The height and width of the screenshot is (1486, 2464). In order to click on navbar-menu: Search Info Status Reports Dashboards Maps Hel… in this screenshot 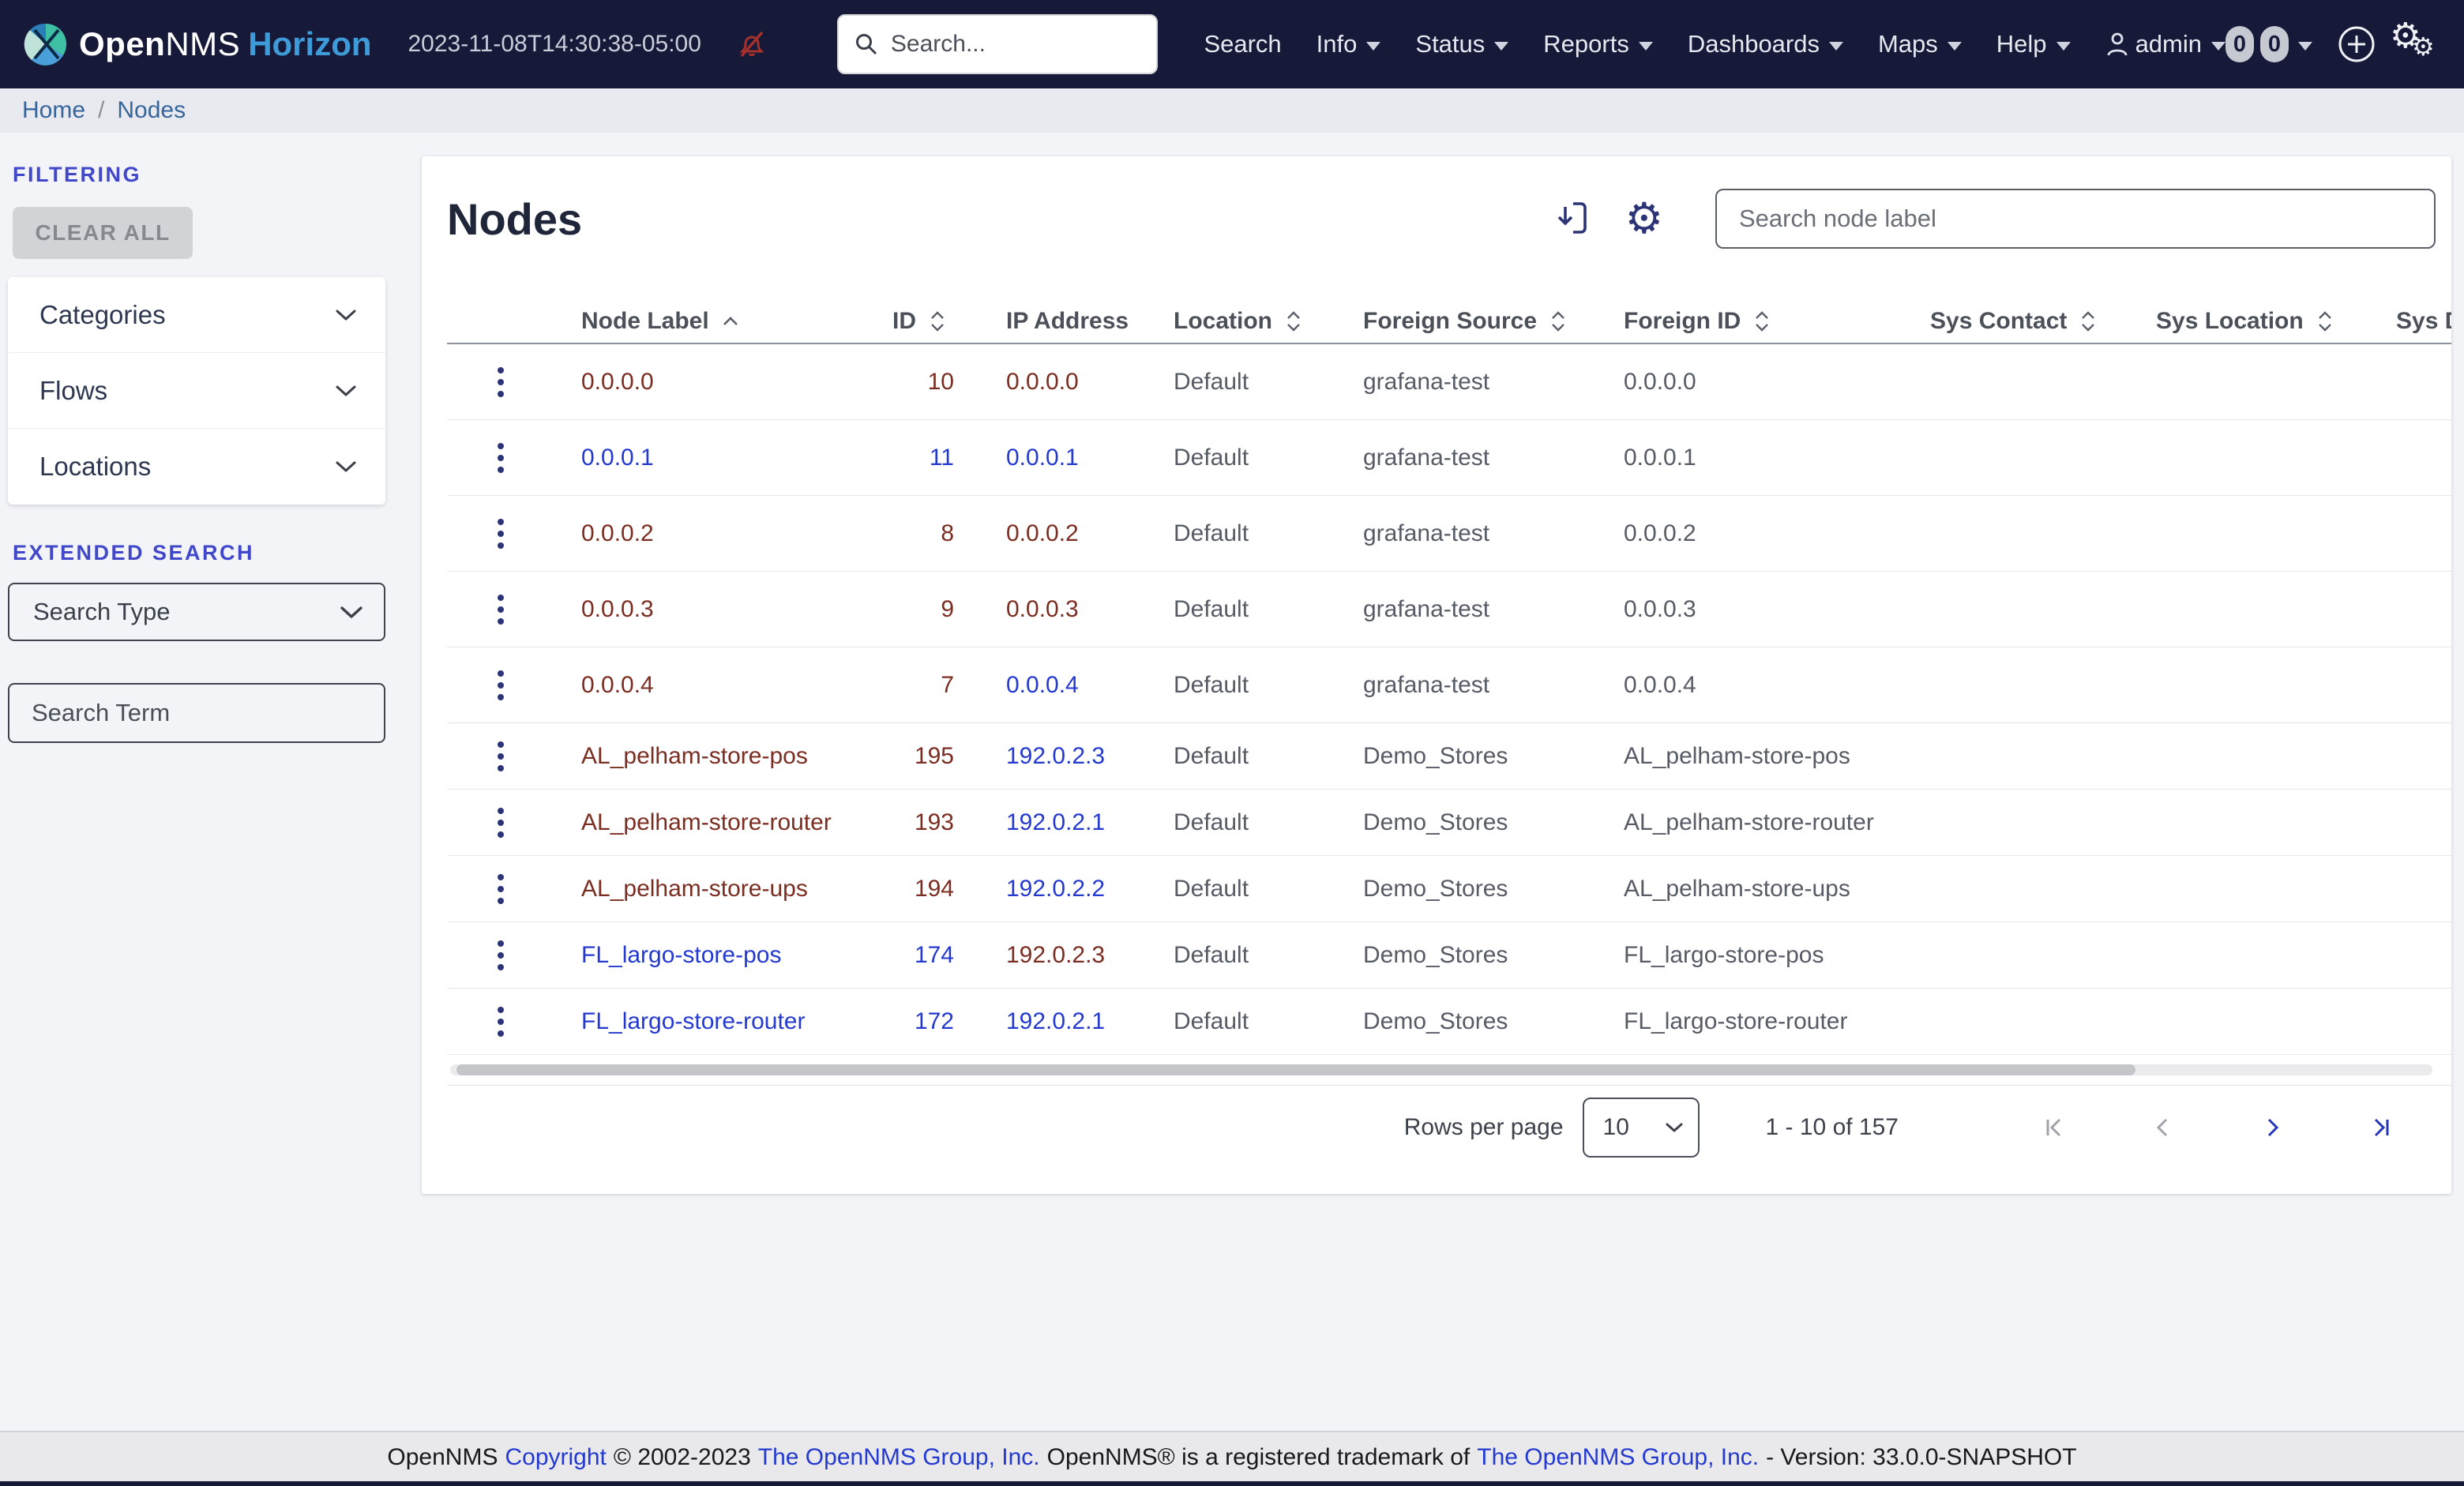, I will do `click(1637, 44)`.